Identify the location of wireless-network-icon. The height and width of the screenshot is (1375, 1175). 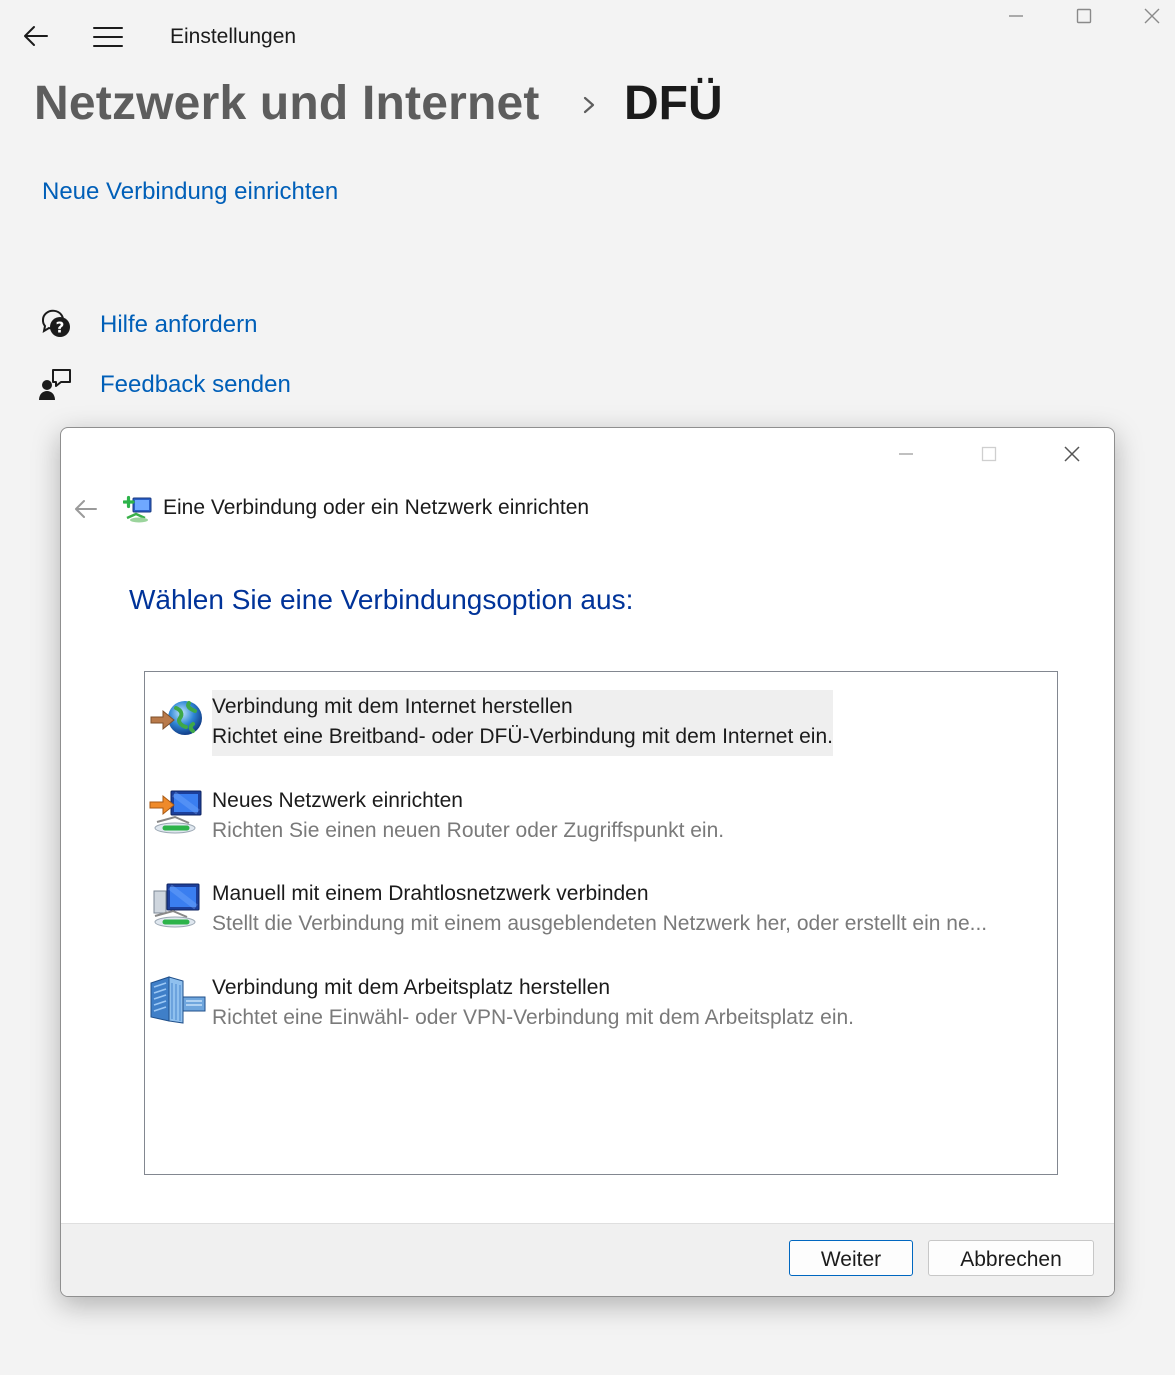
(178, 906).